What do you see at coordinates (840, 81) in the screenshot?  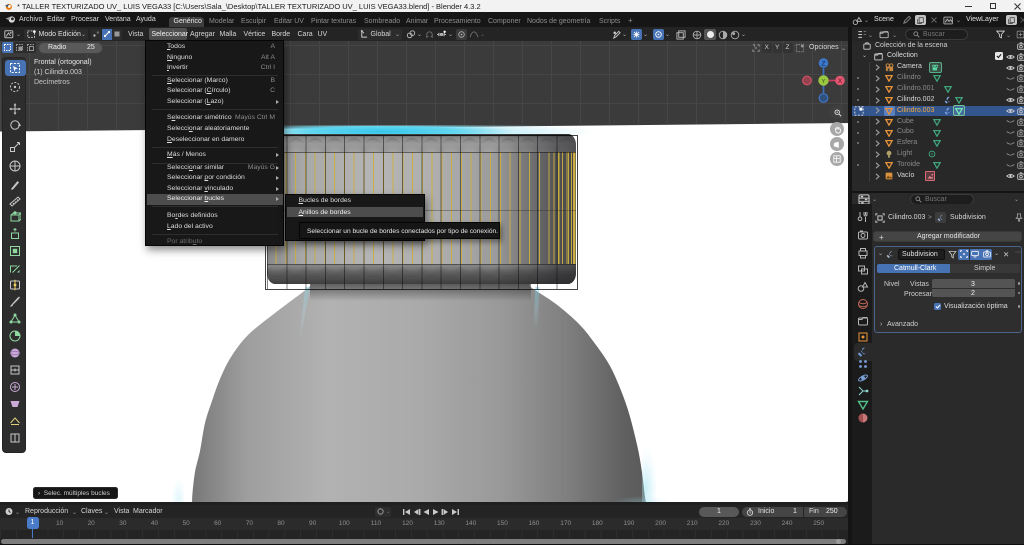 I see `svg-text: X` at bounding box center [840, 81].